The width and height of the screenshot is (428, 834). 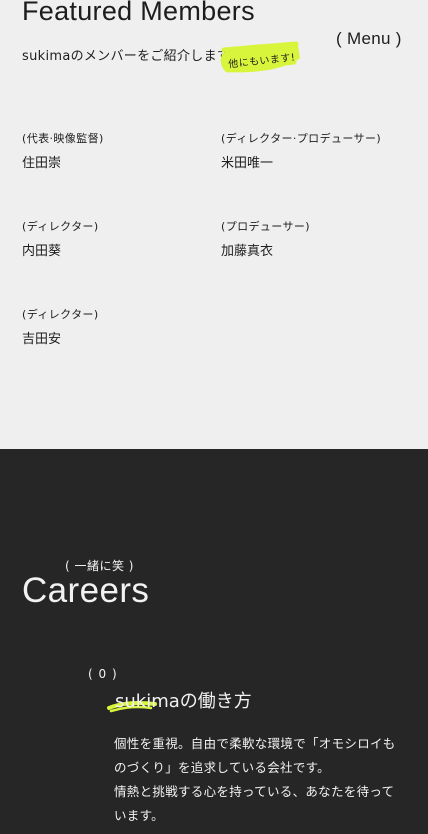 I want to click on member-role: (代表·映像監督), so click(x=63, y=138).